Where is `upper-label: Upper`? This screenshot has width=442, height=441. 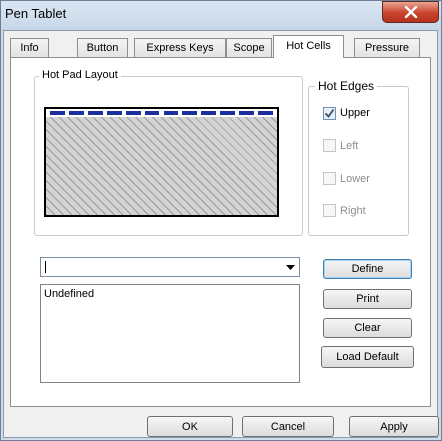
upper-label: Upper is located at coordinates (355, 113).